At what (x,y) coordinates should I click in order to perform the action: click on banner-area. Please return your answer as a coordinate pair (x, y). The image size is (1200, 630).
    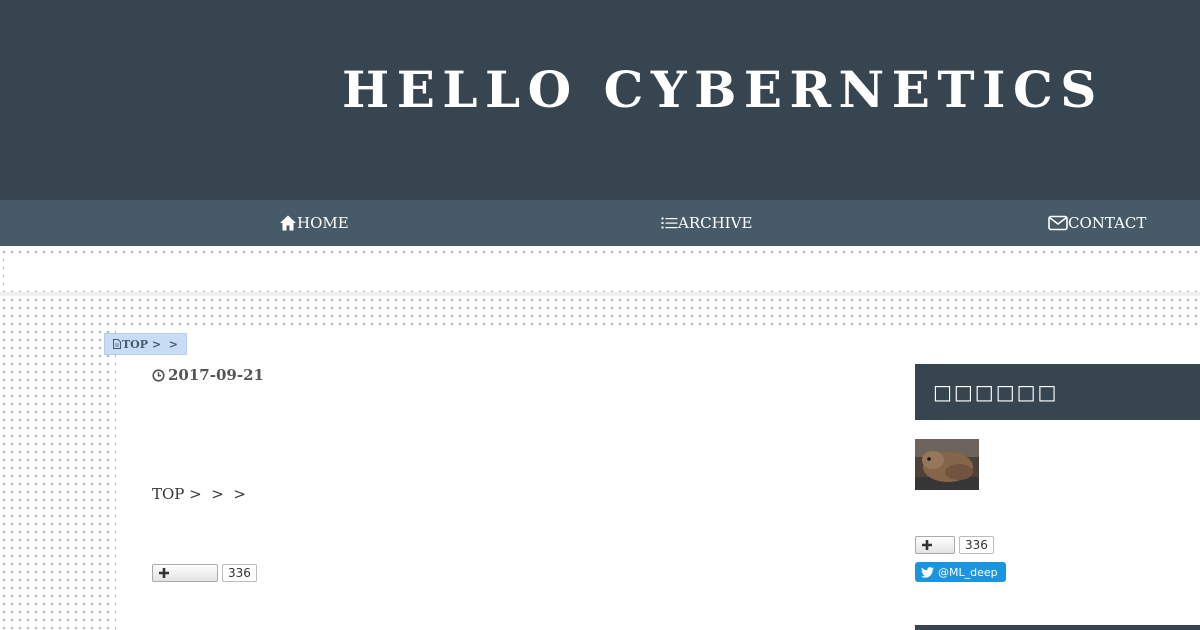
    Looking at the image, I should click on (602, 270).